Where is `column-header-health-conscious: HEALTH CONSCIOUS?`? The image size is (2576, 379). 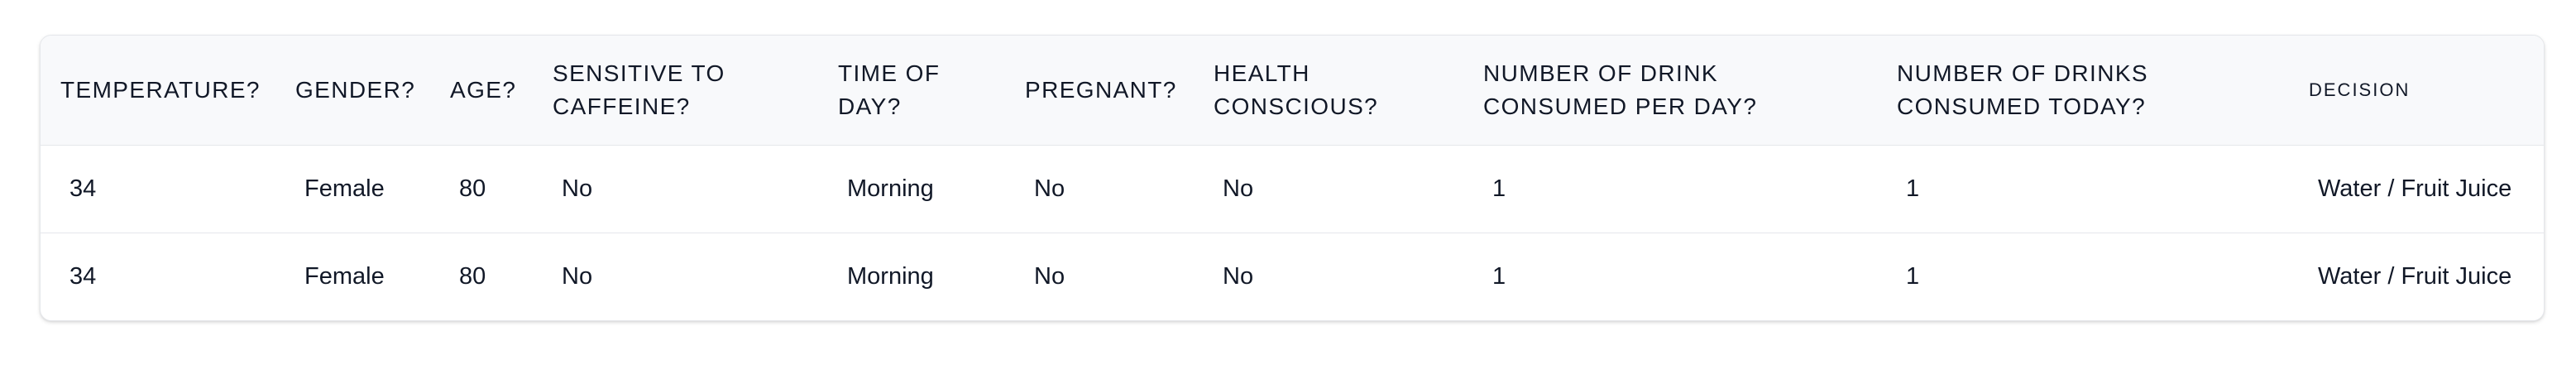 column-header-health-conscious: HEALTH CONSCIOUS? is located at coordinates (1329, 90).